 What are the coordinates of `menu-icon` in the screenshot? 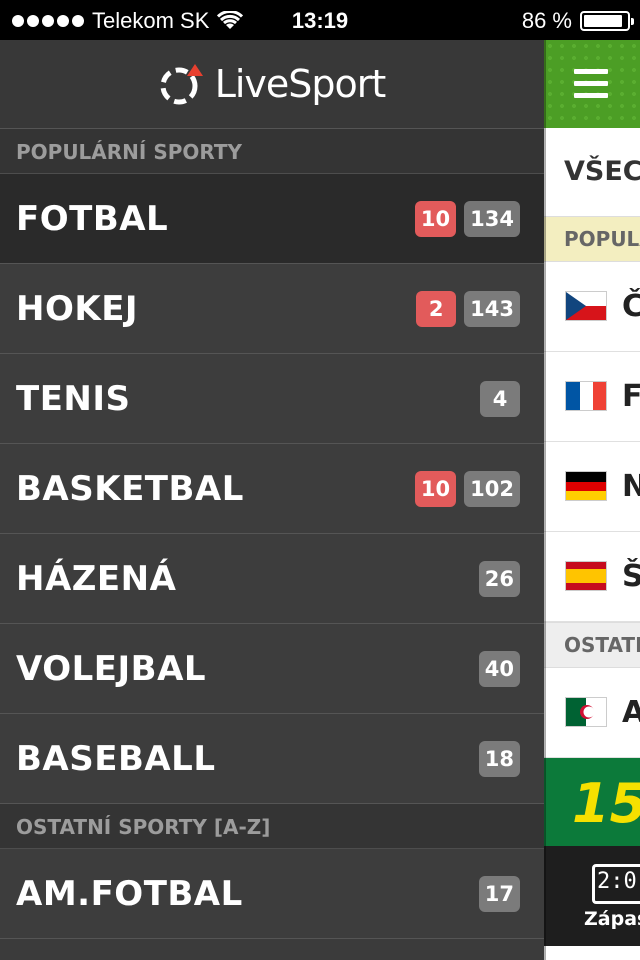 It's located at (591, 84).